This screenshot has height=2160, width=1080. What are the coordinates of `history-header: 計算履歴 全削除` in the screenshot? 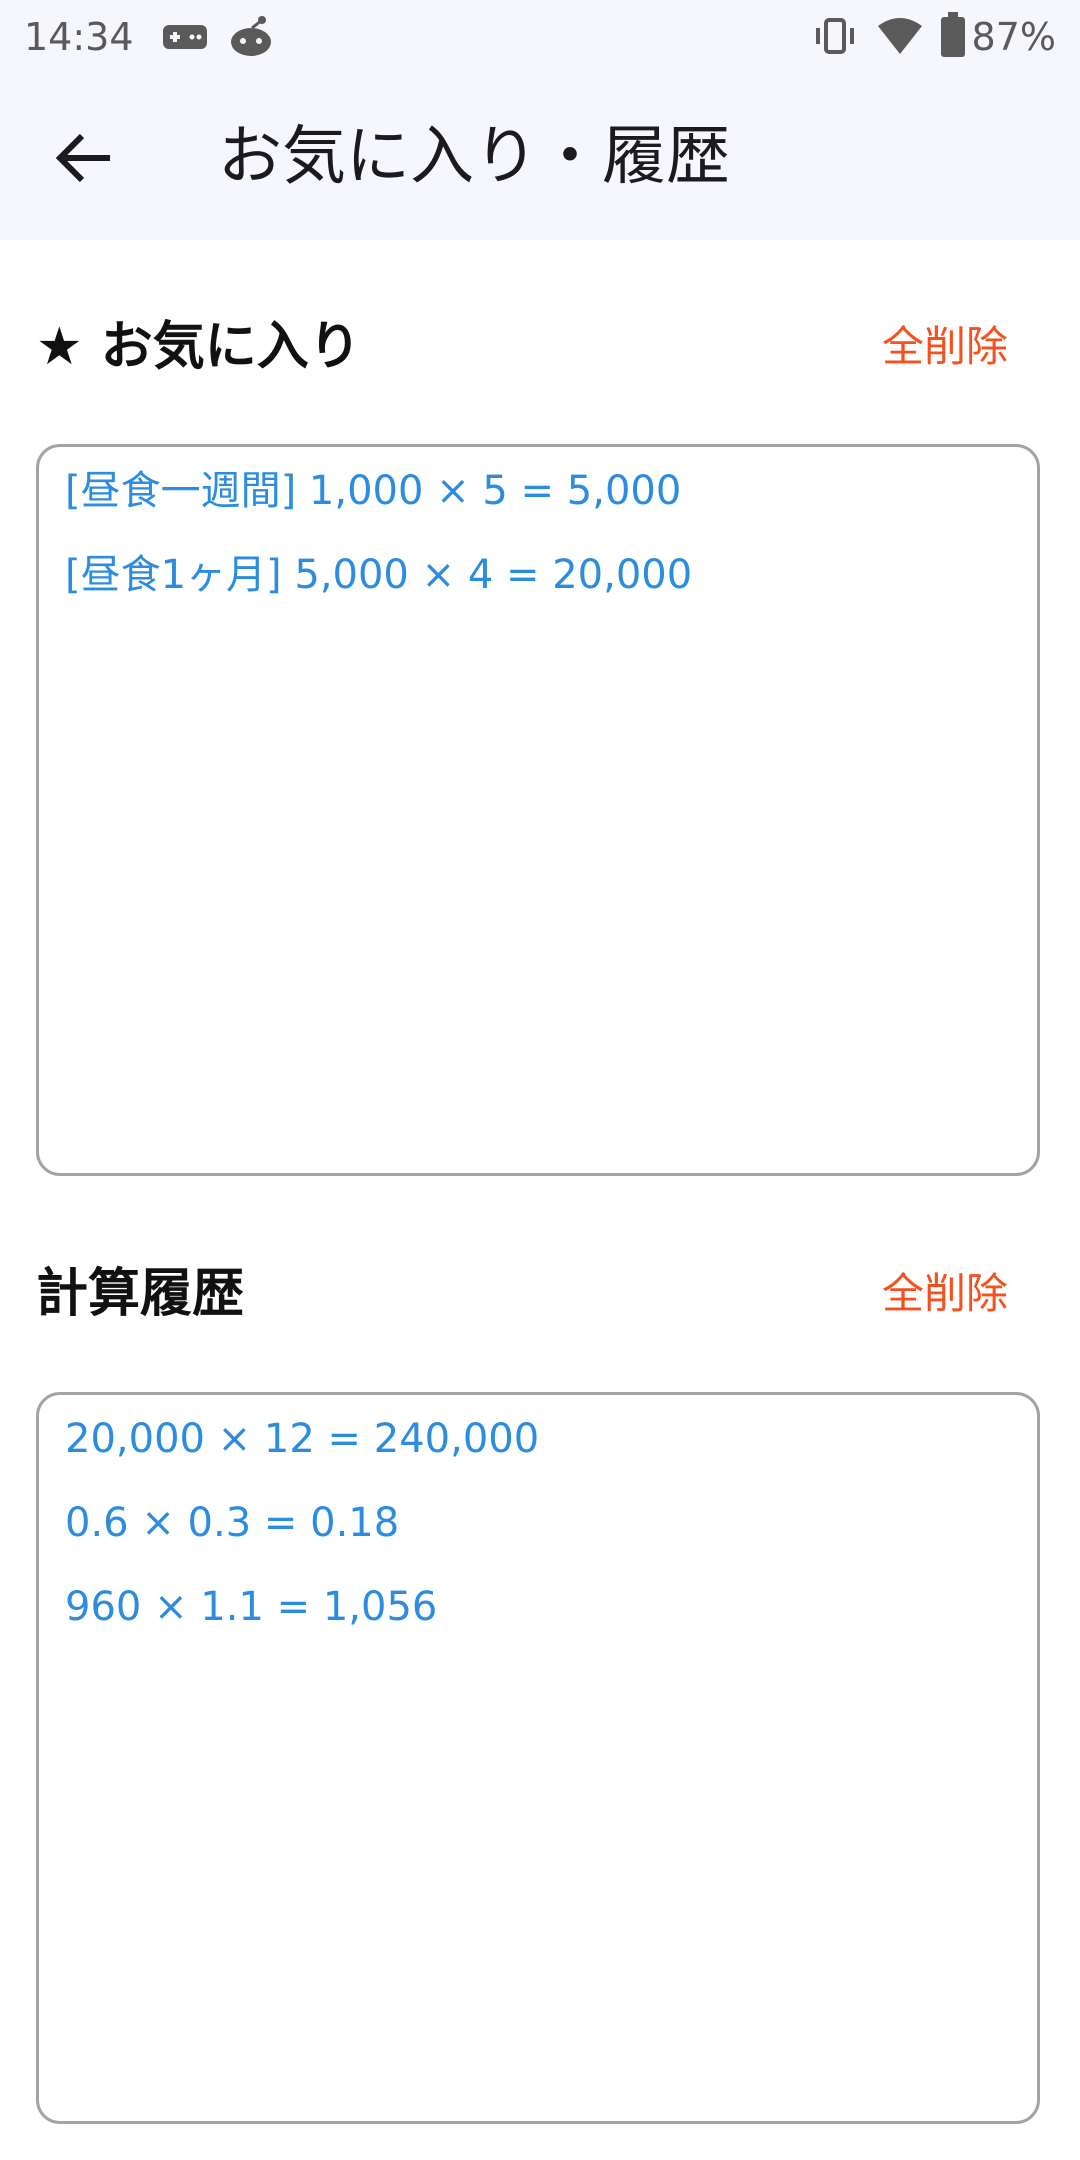 It's located at (540, 1294).